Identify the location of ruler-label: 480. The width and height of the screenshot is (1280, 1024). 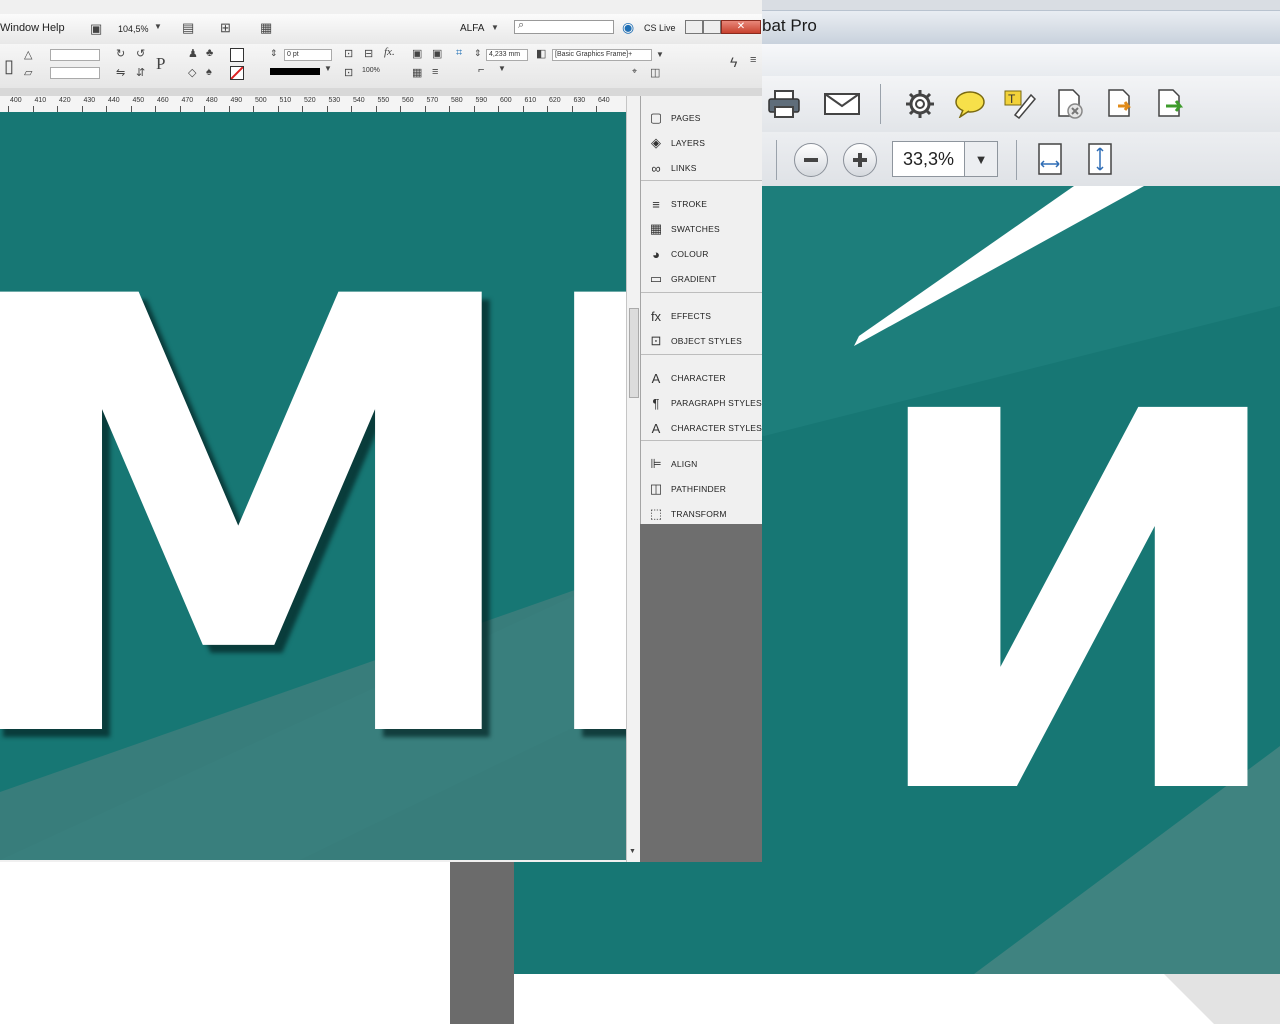
(212, 100).